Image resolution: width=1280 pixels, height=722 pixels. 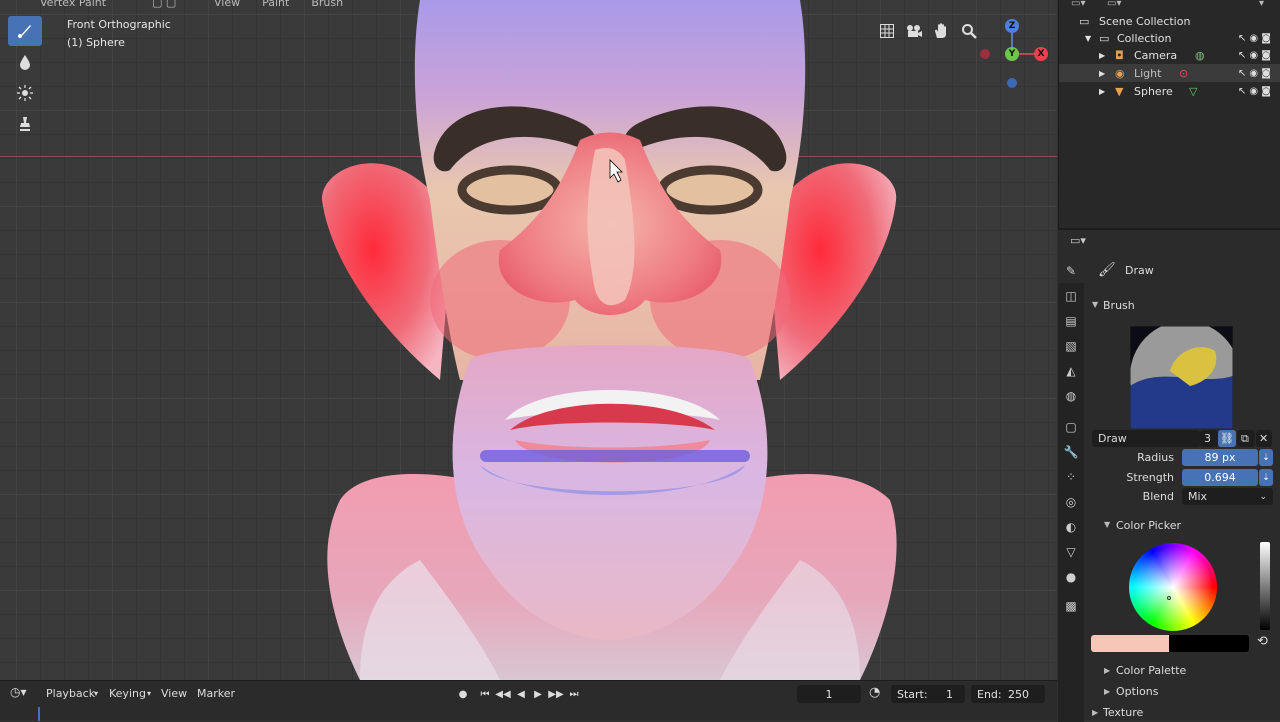 What do you see at coordinates (574, 694) in the screenshot?
I see `jump-end-icon: ⏭` at bounding box center [574, 694].